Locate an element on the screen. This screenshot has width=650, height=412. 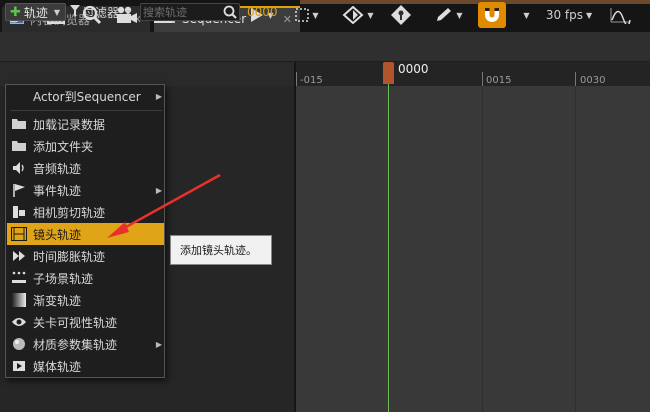
film-strip-icon is located at coordinates (19, 234).